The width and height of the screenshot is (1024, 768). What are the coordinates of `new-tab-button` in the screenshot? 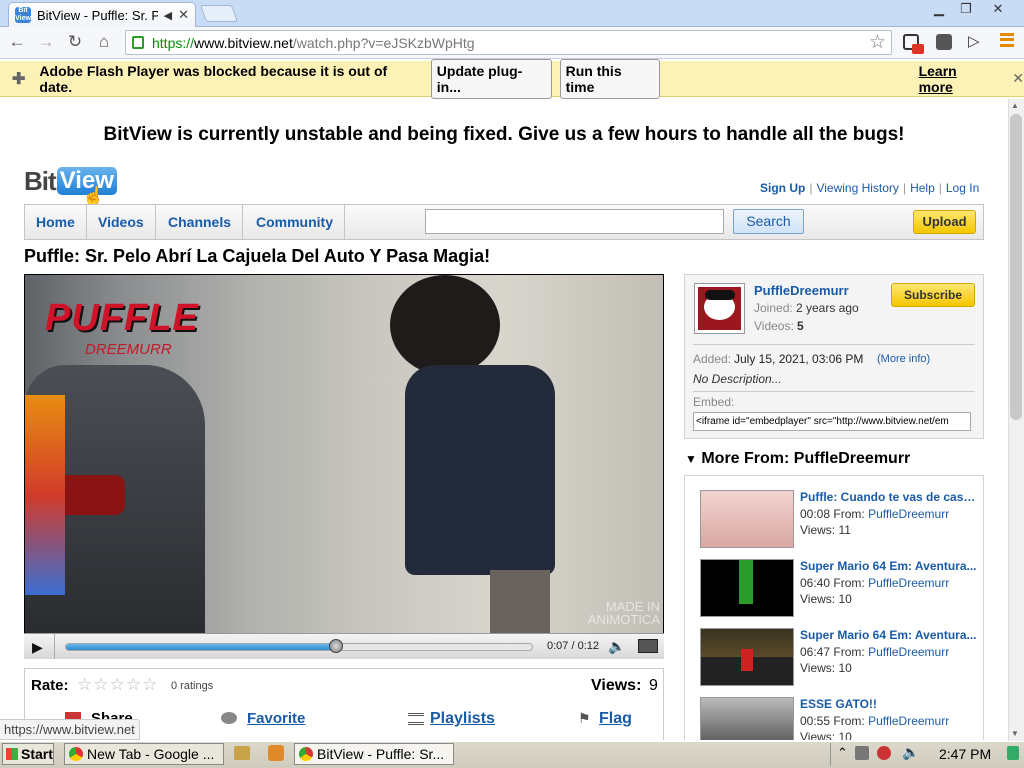 It's located at (219, 13).